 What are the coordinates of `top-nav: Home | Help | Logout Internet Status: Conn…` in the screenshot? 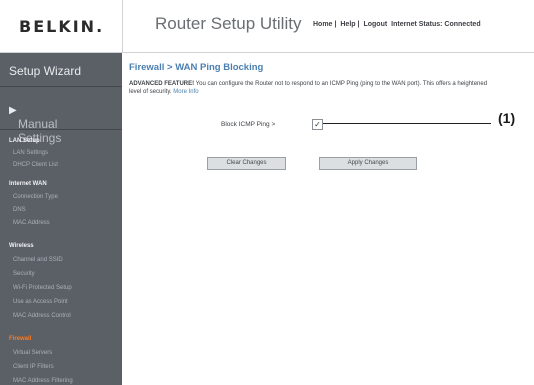 It's located at (397, 24).